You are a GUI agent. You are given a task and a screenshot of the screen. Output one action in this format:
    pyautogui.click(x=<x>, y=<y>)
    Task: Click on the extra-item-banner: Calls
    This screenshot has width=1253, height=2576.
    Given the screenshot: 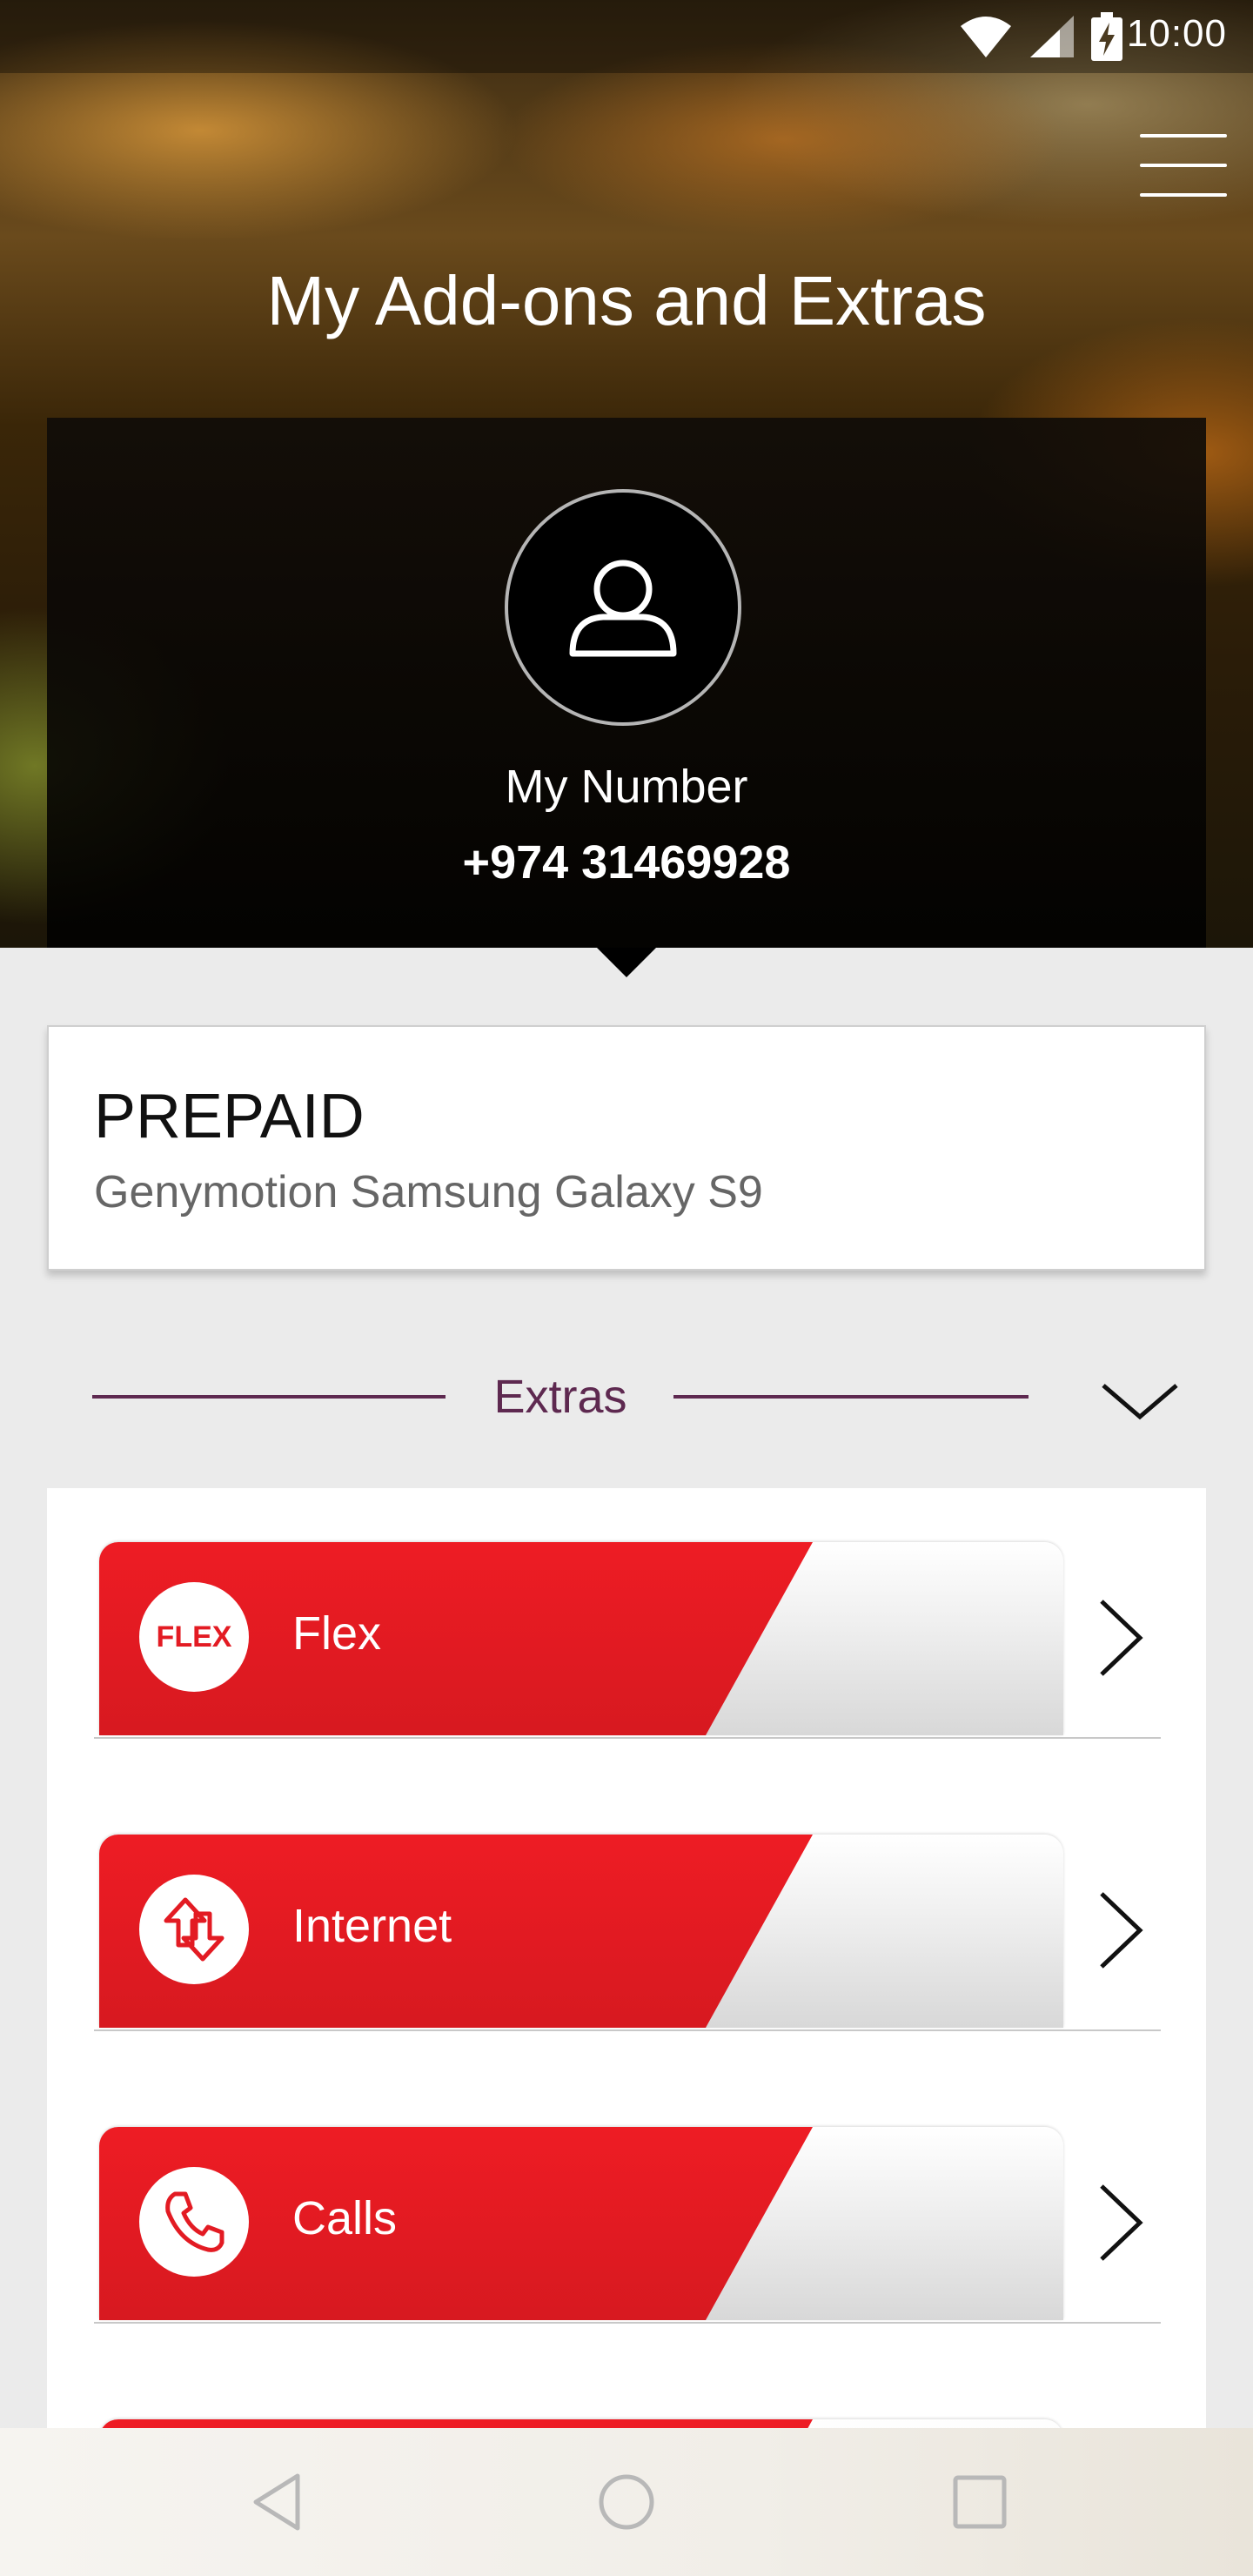 What is the action you would take?
    pyautogui.click(x=581, y=2223)
    